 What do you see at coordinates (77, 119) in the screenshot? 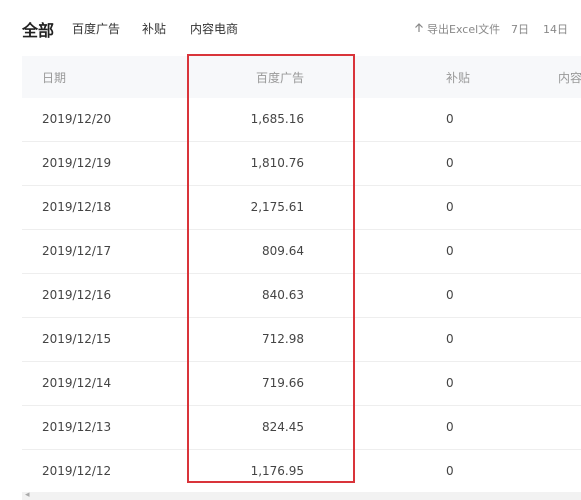
I see `date-cell: 2019/12/20` at bounding box center [77, 119].